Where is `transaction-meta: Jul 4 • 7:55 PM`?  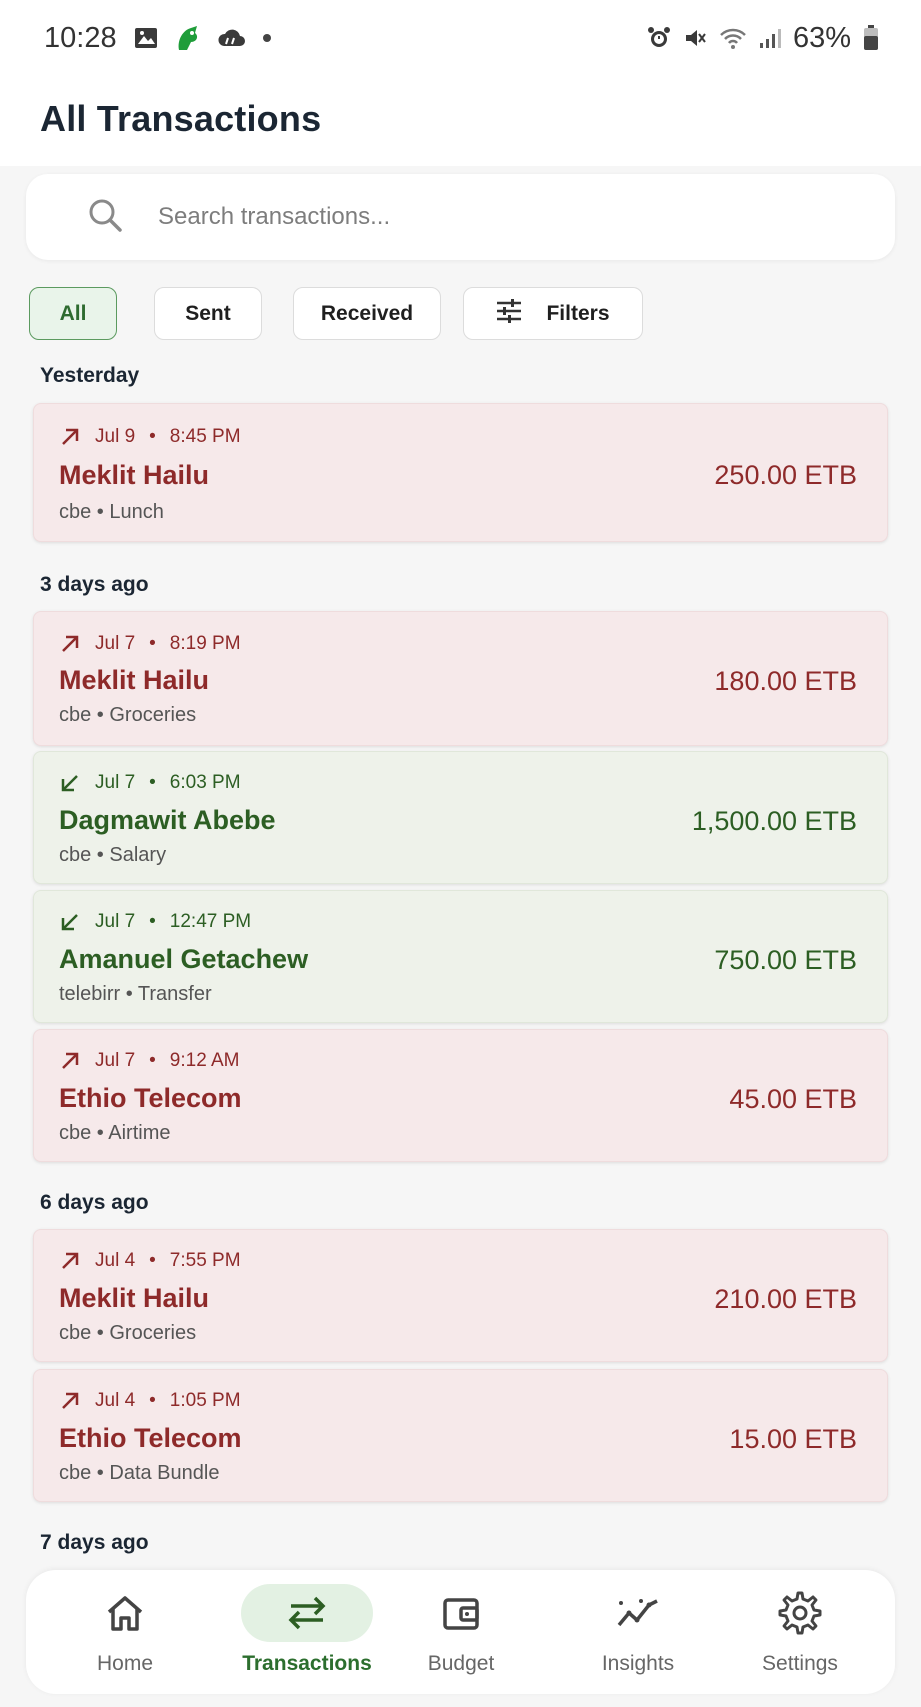
transaction-meta: Jul 4 • 7:55 PM is located at coordinates (150, 1261).